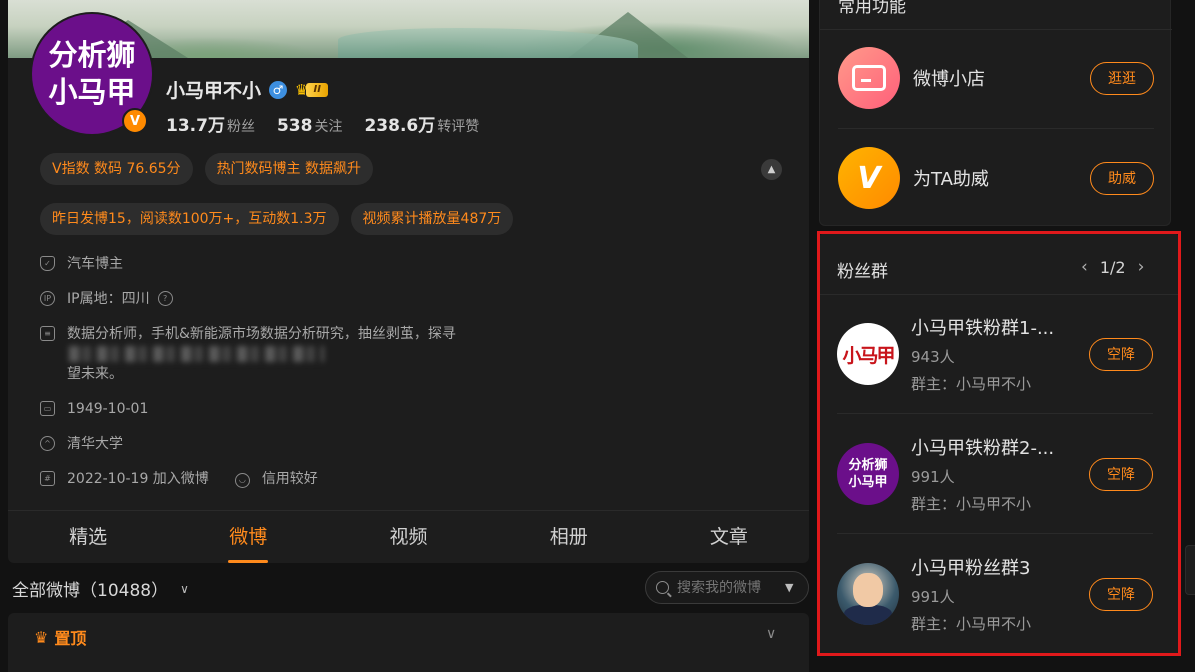 This screenshot has width=1195, height=672. I want to click on group-member-count: 943人, so click(933, 357).